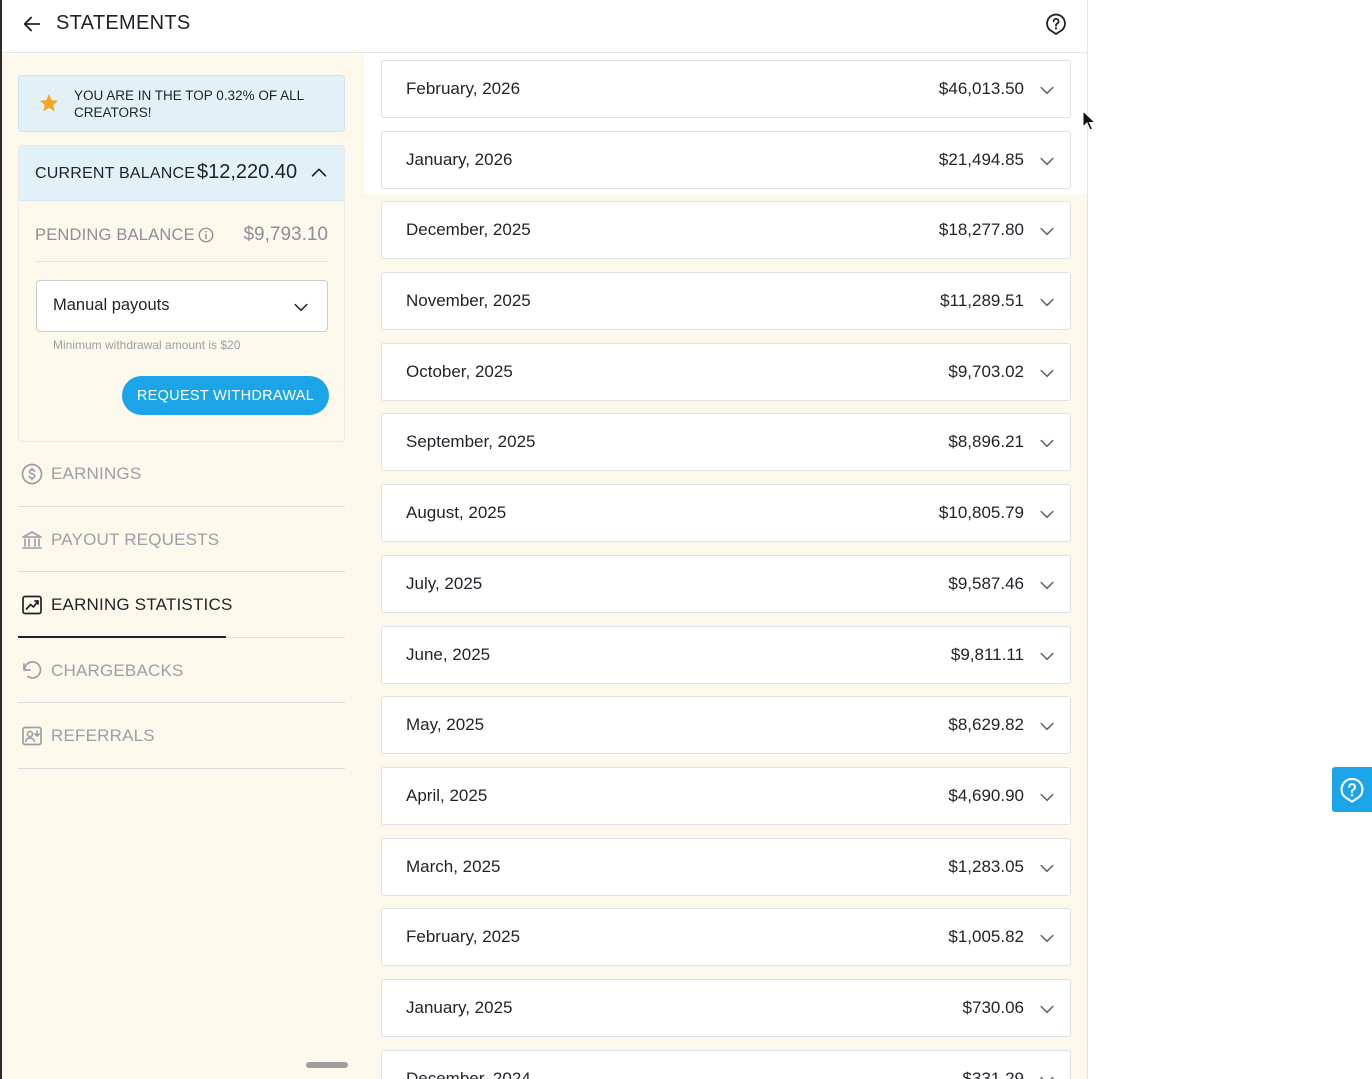 Image resolution: width=1372 pixels, height=1079 pixels. Describe the element at coordinates (32, 736) in the screenshot. I see `referral-icon` at that location.